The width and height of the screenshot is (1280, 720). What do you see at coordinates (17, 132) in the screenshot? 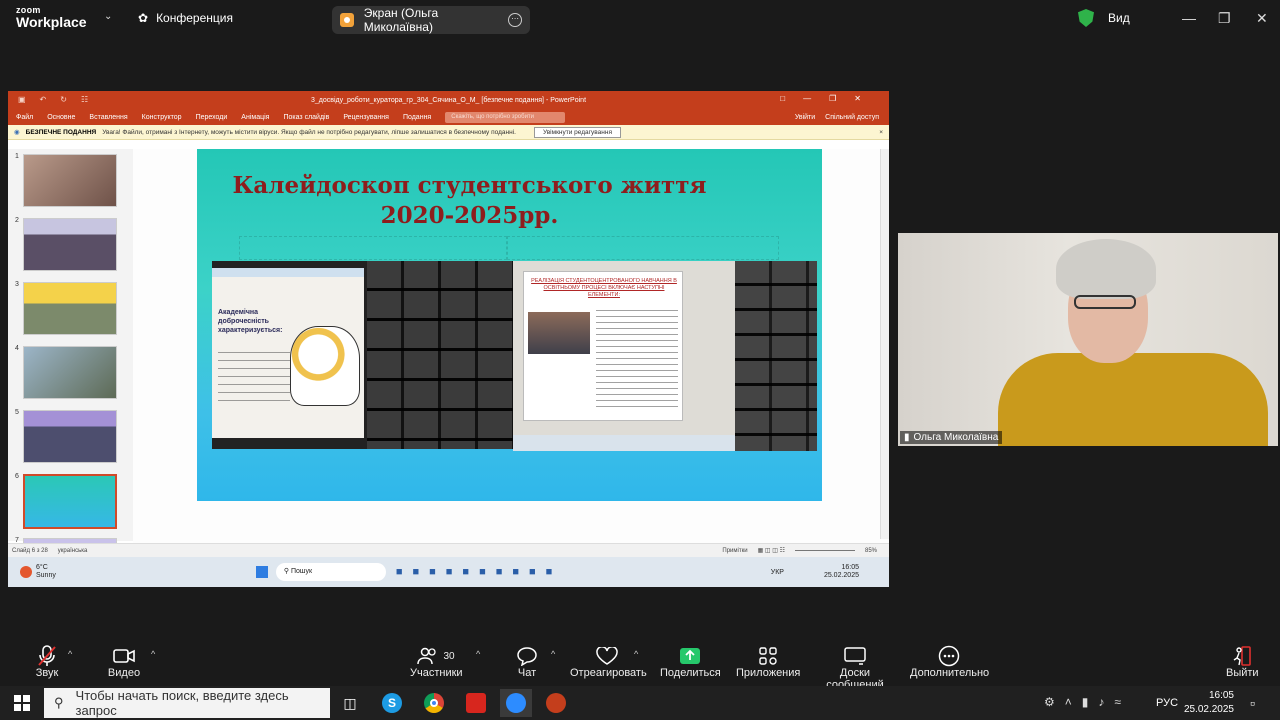
I see `shield-icon: ◉` at bounding box center [17, 132].